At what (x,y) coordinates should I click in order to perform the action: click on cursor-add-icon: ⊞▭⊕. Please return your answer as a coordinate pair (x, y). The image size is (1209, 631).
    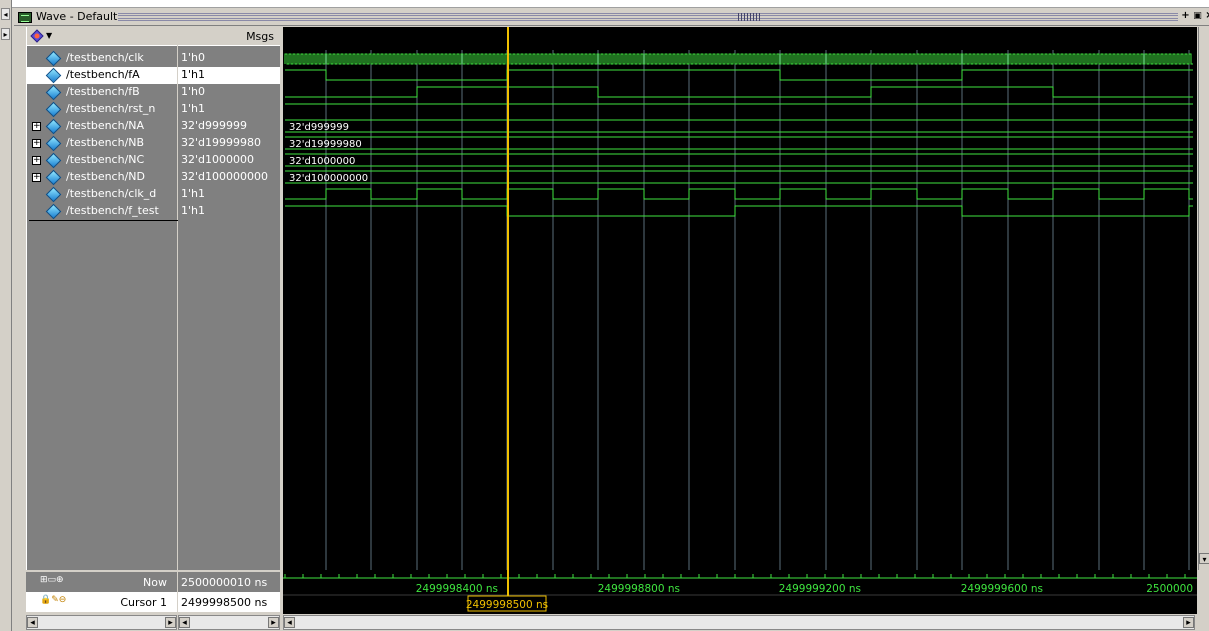
    Looking at the image, I should click on (52, 580).